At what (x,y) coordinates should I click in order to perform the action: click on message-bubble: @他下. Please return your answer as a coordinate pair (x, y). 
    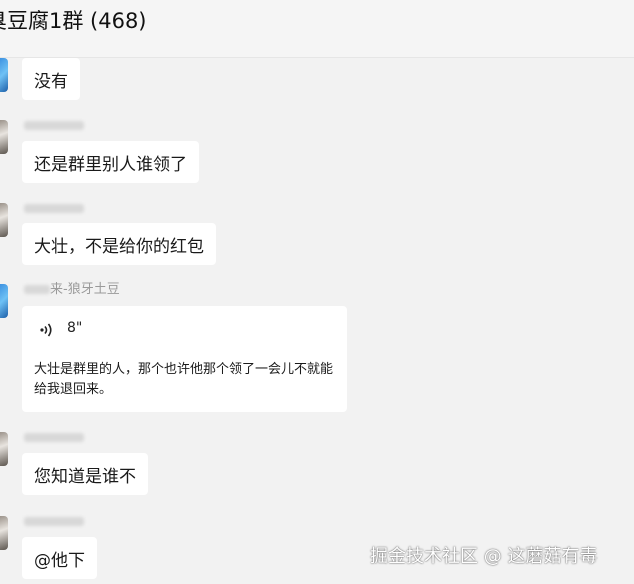
    Looking at the image, I should click on (59, 558).